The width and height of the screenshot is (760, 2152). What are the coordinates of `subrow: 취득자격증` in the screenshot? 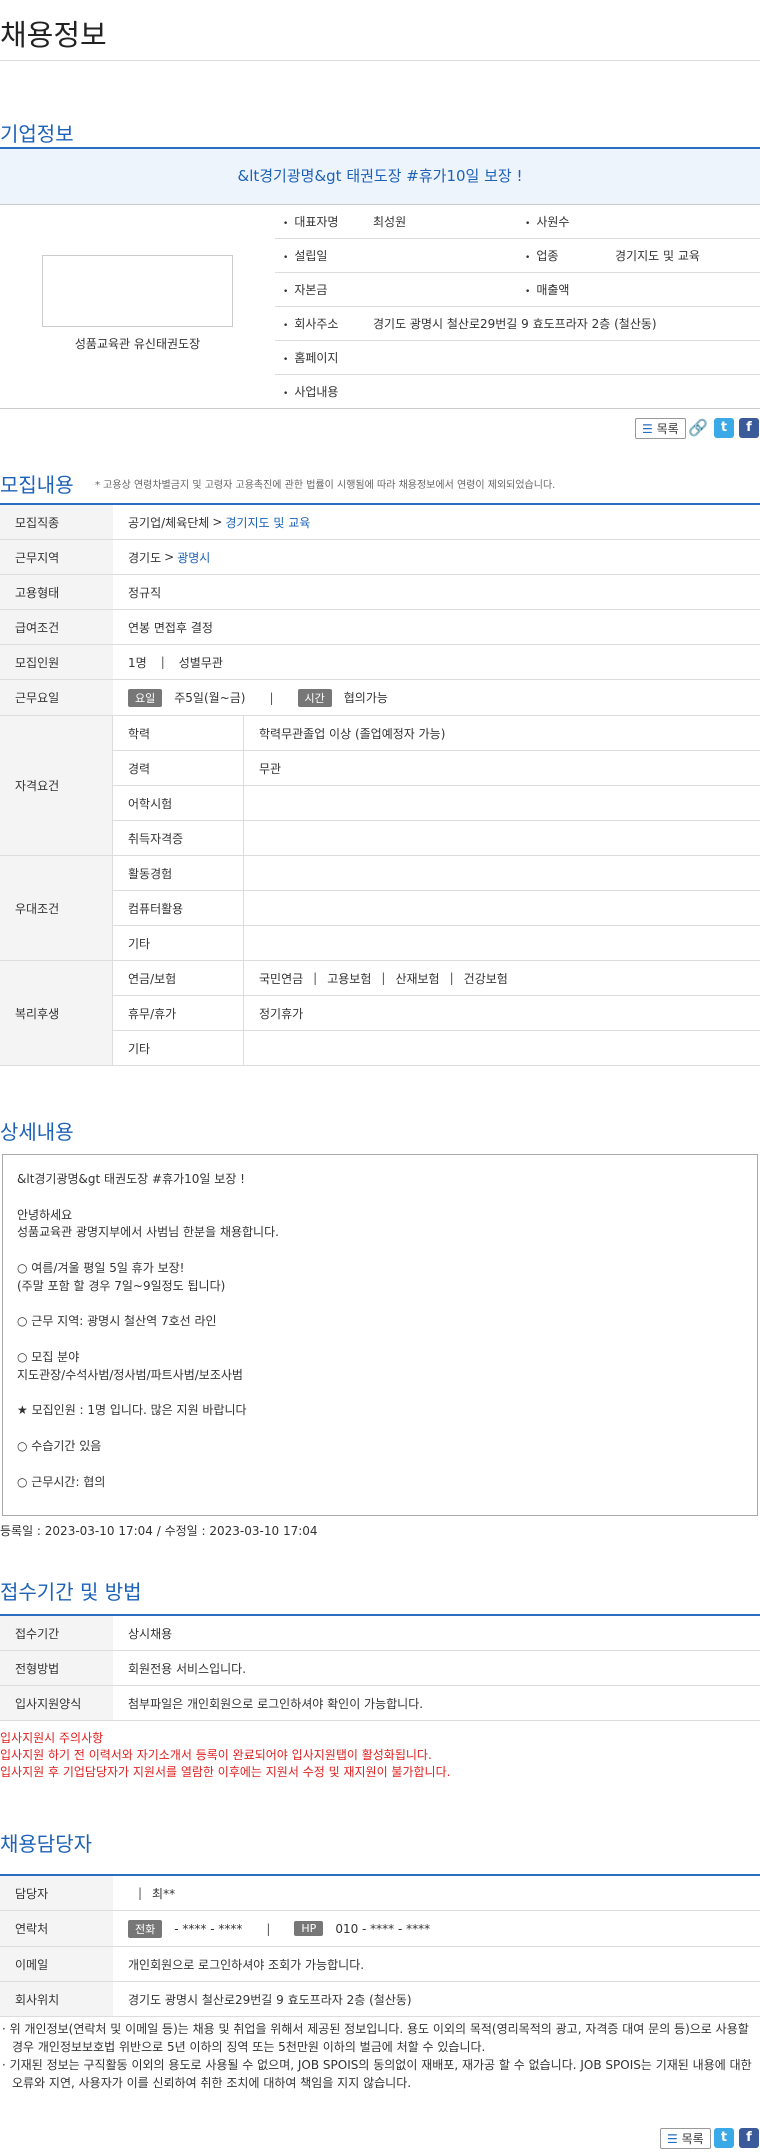 It's located at (436, 838).